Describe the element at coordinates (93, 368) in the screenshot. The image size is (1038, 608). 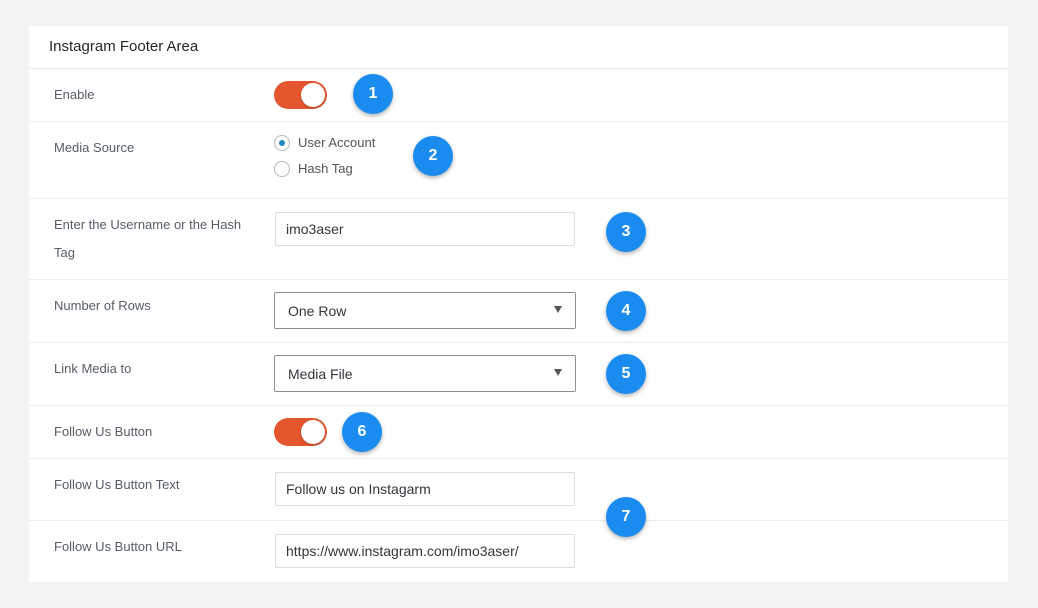
I see `link-media-label: Link Media to` at that location.